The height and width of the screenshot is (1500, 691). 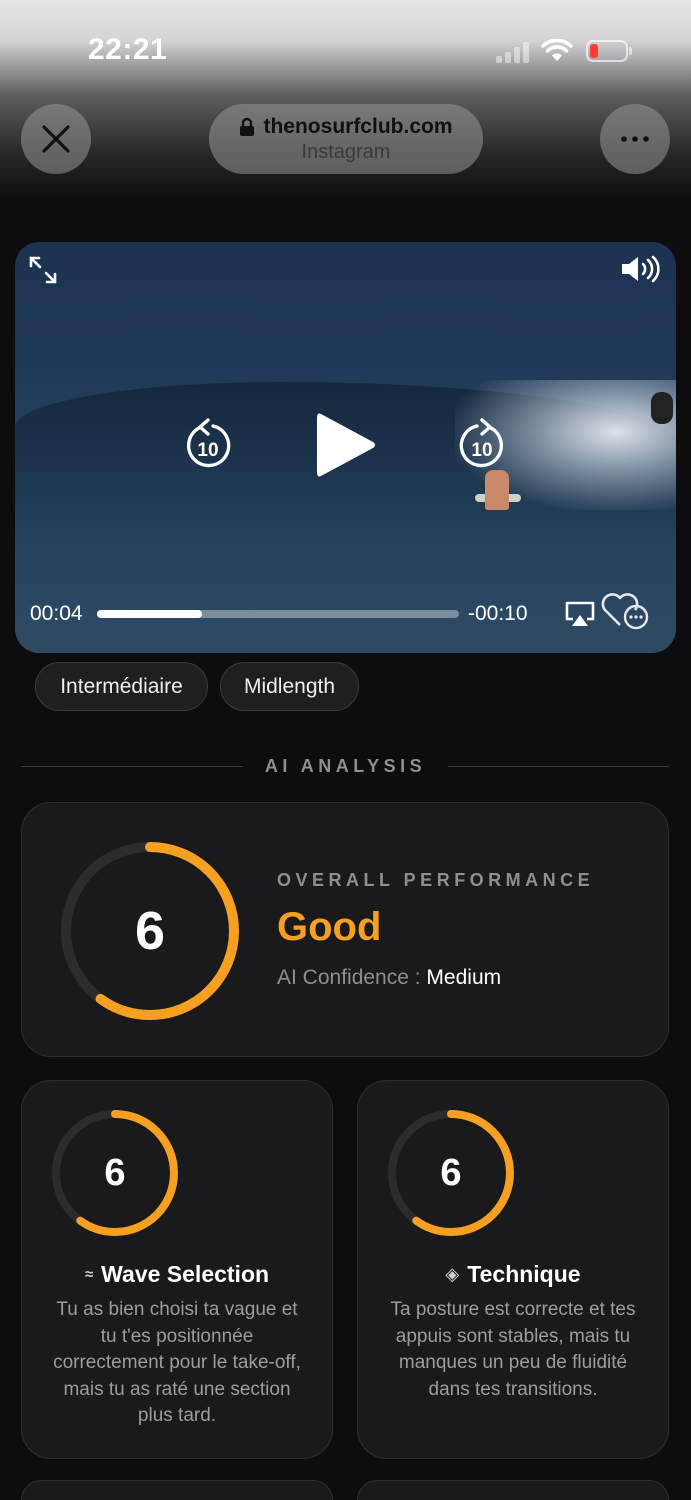 I want to click on expand-icon, so click(x=43, y=270).